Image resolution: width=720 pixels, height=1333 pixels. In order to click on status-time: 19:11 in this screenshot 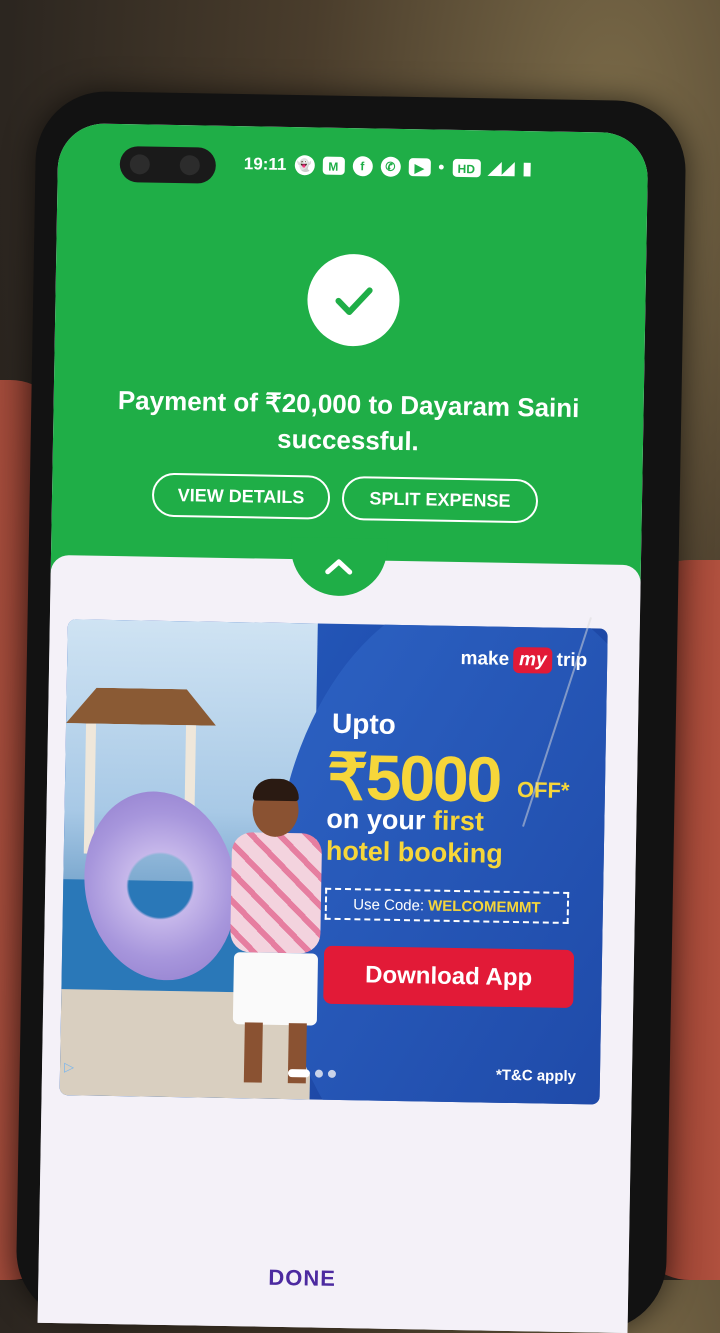, I will do `click(265, 164)`.